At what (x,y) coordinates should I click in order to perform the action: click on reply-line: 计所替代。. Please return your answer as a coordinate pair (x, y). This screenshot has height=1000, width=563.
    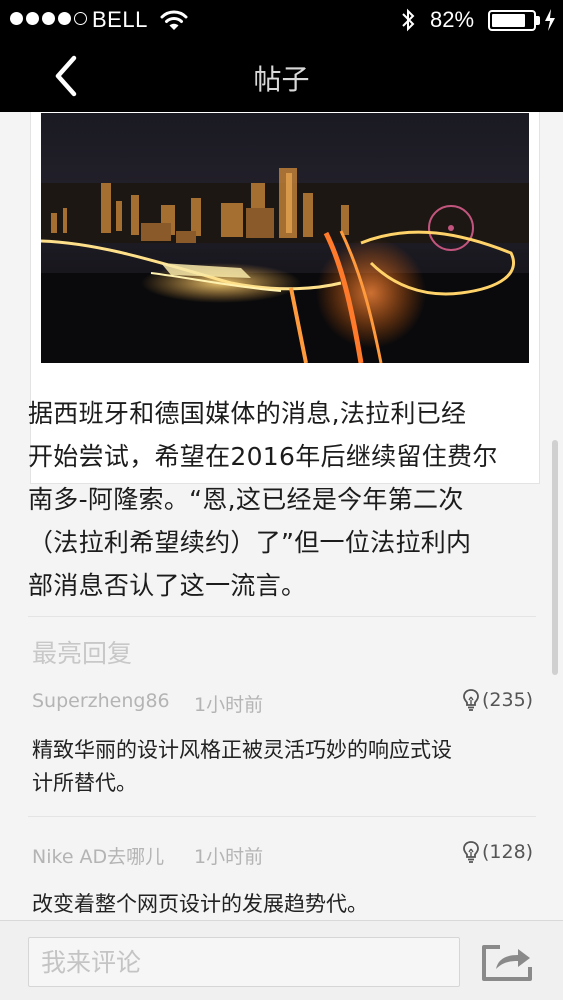
    Looking at the image, I should click on (84, 783).